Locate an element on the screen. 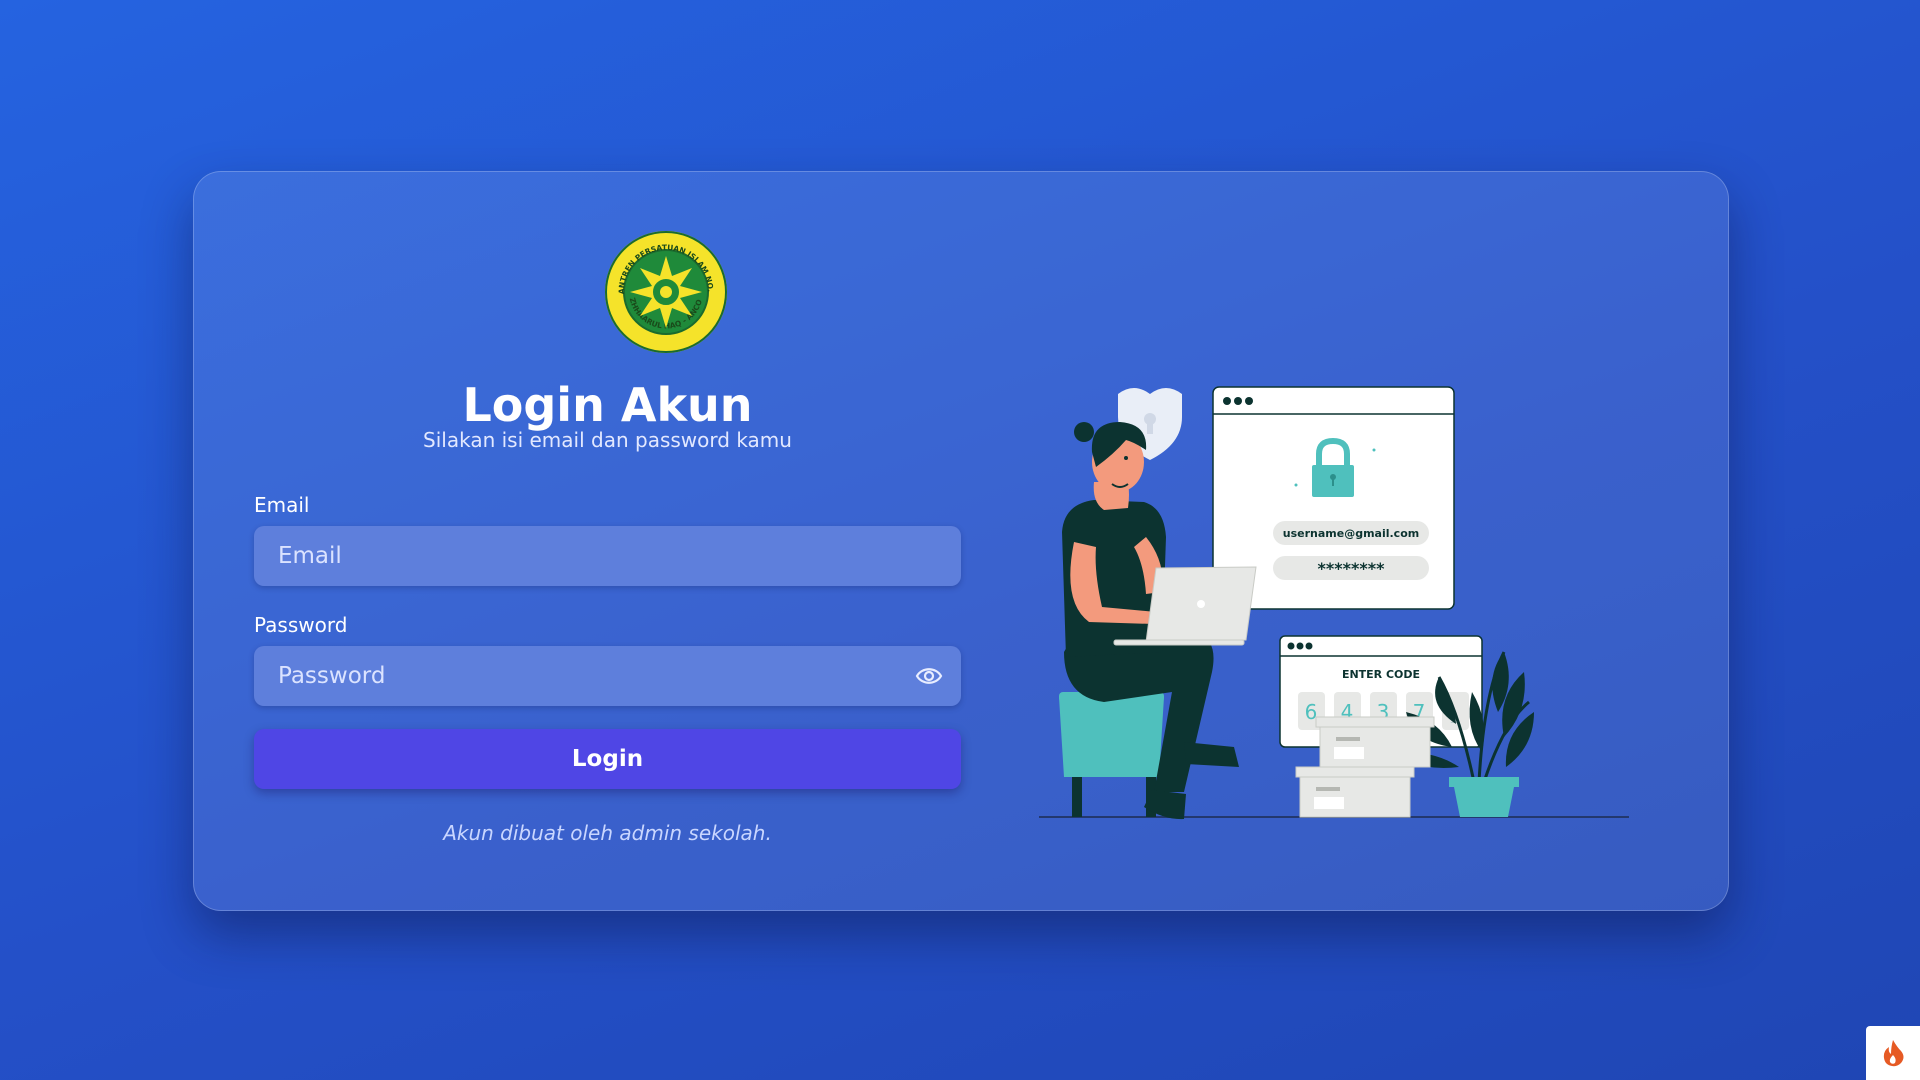 The height and width of the screenshot is (1080, 1920). email-field-wrap is located at coordinates (607, 556).